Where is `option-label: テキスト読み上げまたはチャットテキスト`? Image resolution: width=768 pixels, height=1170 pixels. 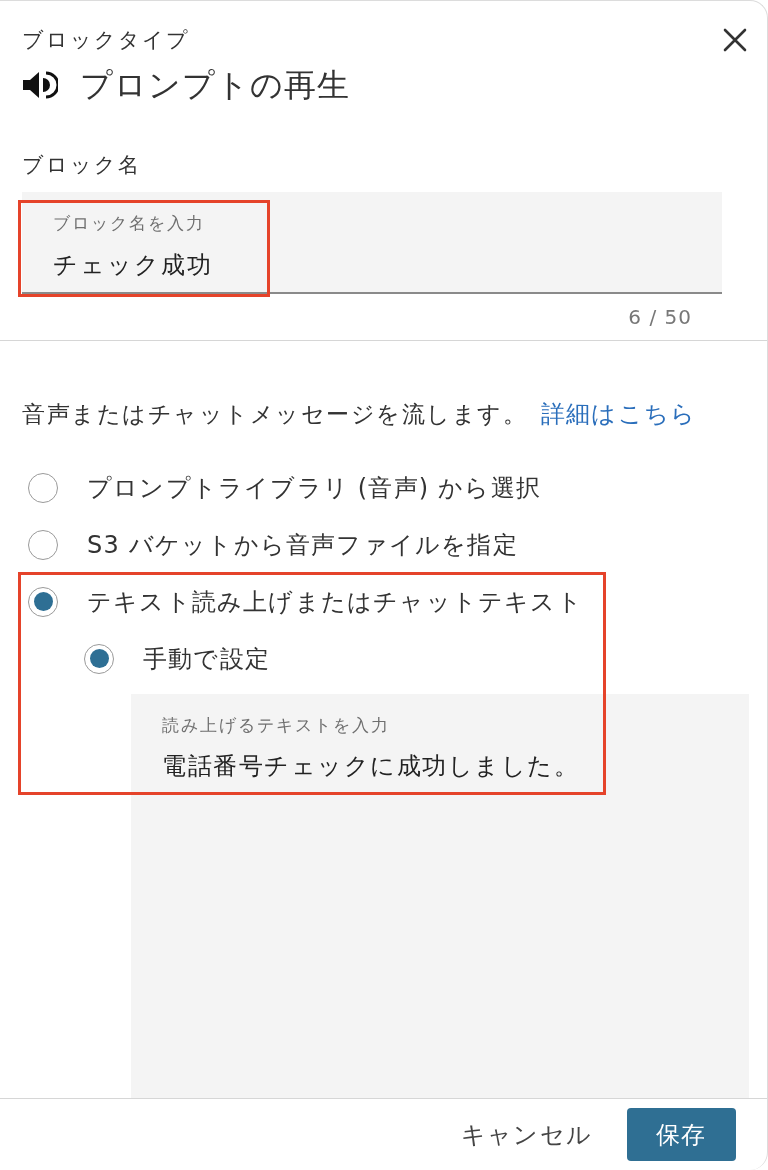 option-label: テキスト読み上げまたはチャットテキスト is located at coordinates (335, 601).